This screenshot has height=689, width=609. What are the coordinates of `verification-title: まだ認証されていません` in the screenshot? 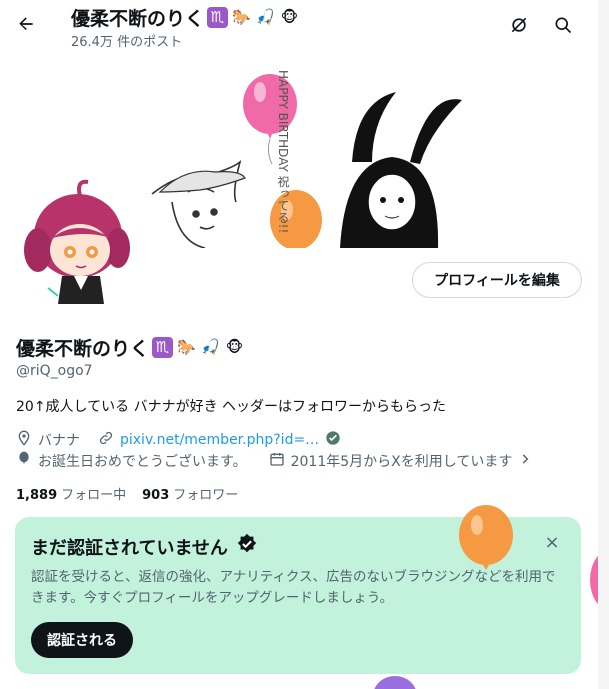 It's located at (144, 546).